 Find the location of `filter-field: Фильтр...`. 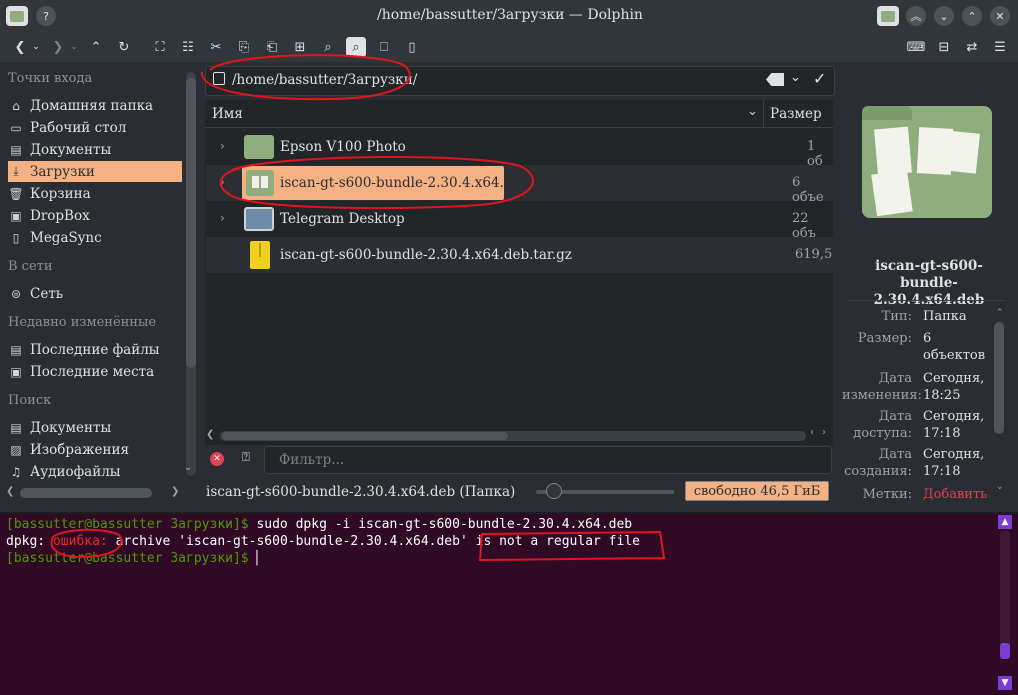

filter-field: Фильтр... is located at coordinates (548, 460).